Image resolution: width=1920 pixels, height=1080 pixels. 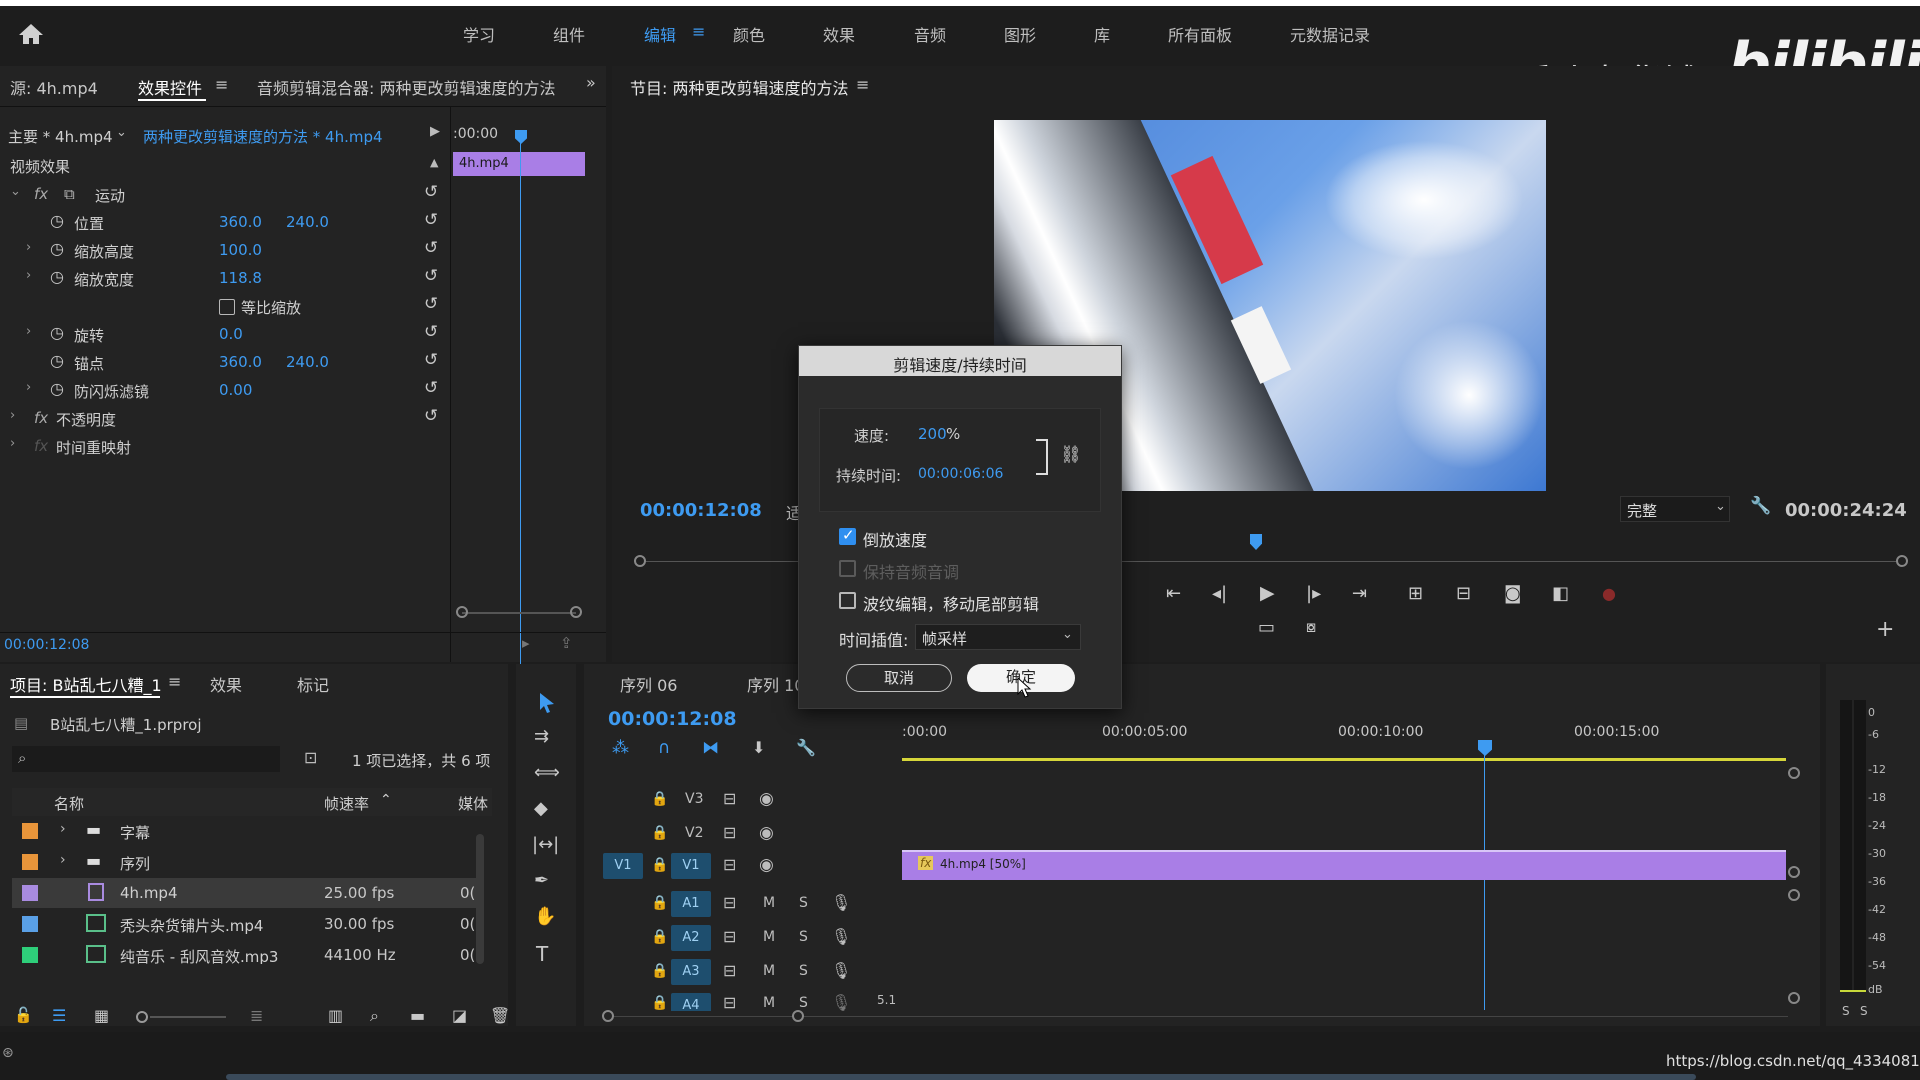 What do you see at coordinates (1071, 455) in the screenshot?
I see `chain-link-icon: ⛓` at bounding box center [1071, 455].